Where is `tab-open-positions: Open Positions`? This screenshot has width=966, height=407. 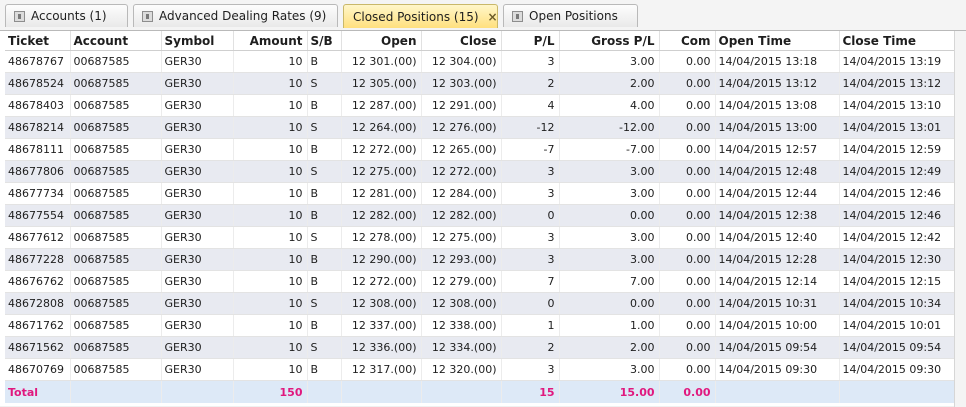 tab-open-positions: Open Positions is located at coordinates (570, 15).